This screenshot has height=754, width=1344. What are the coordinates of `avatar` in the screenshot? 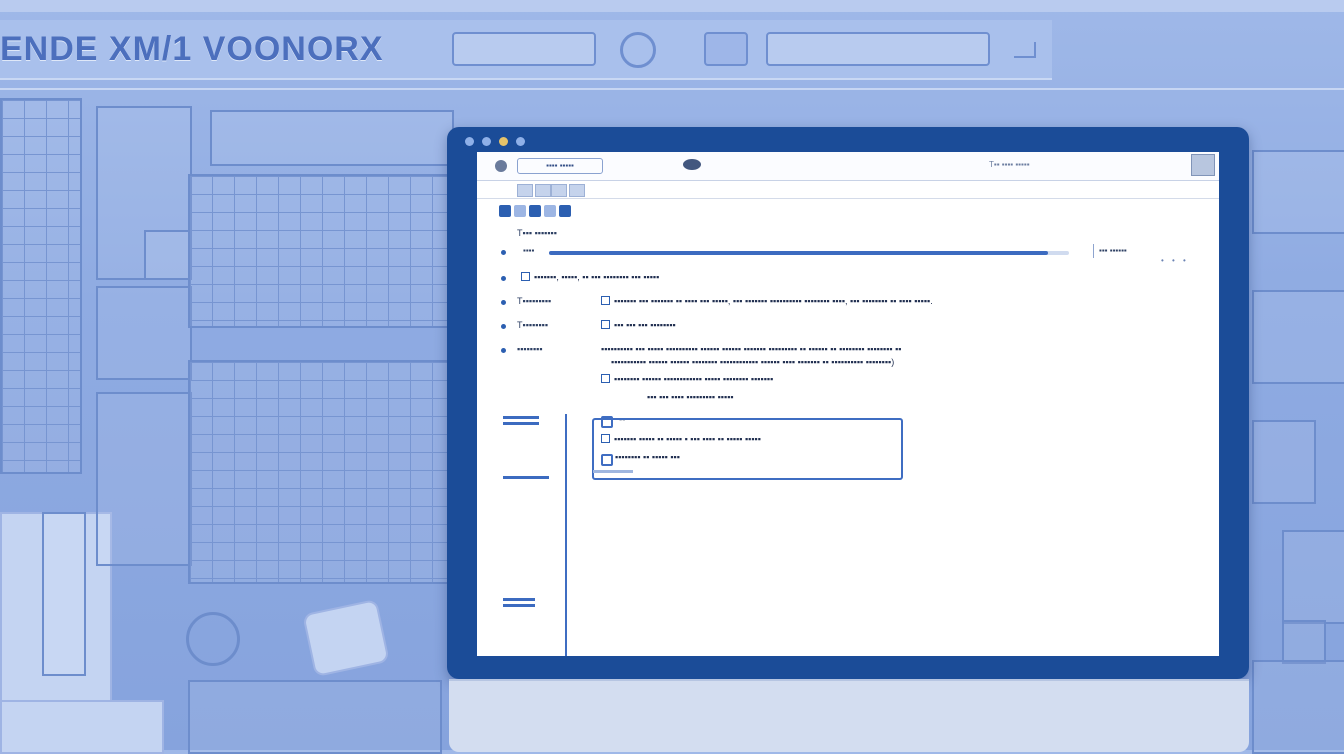 It's located at (1203, 165).